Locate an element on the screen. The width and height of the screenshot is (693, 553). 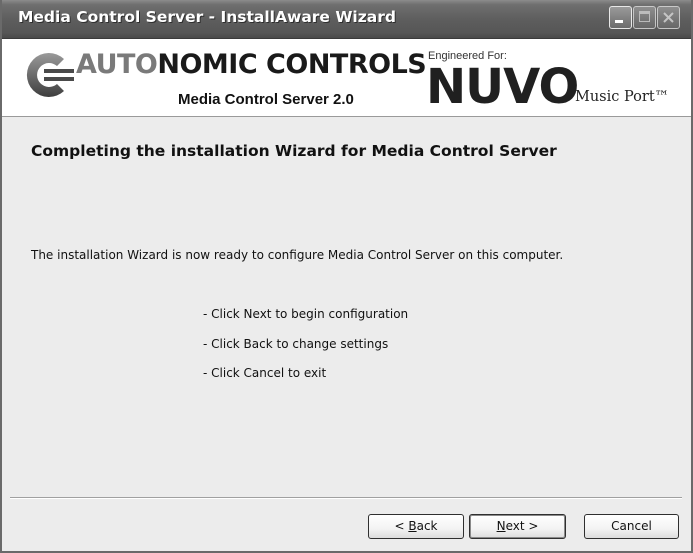
back-button: < Back is located at coordinates (416, 526).